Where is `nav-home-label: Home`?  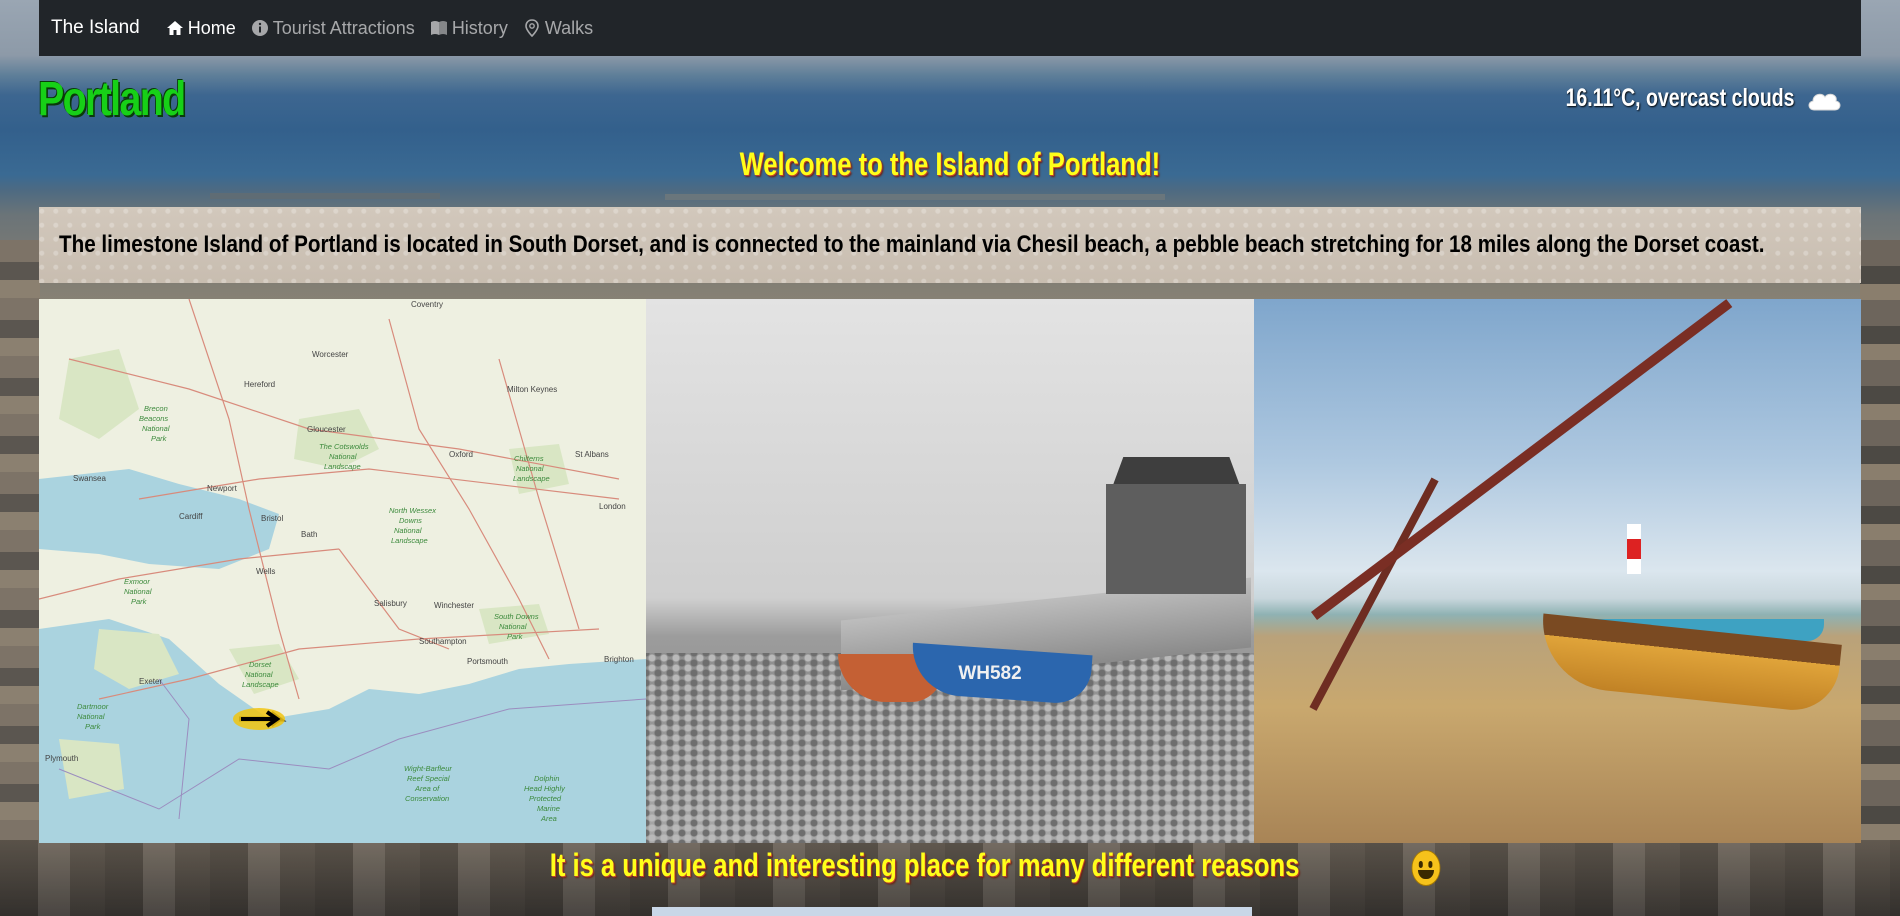
nav-home-label: Home is located at coordinates (211, 27).